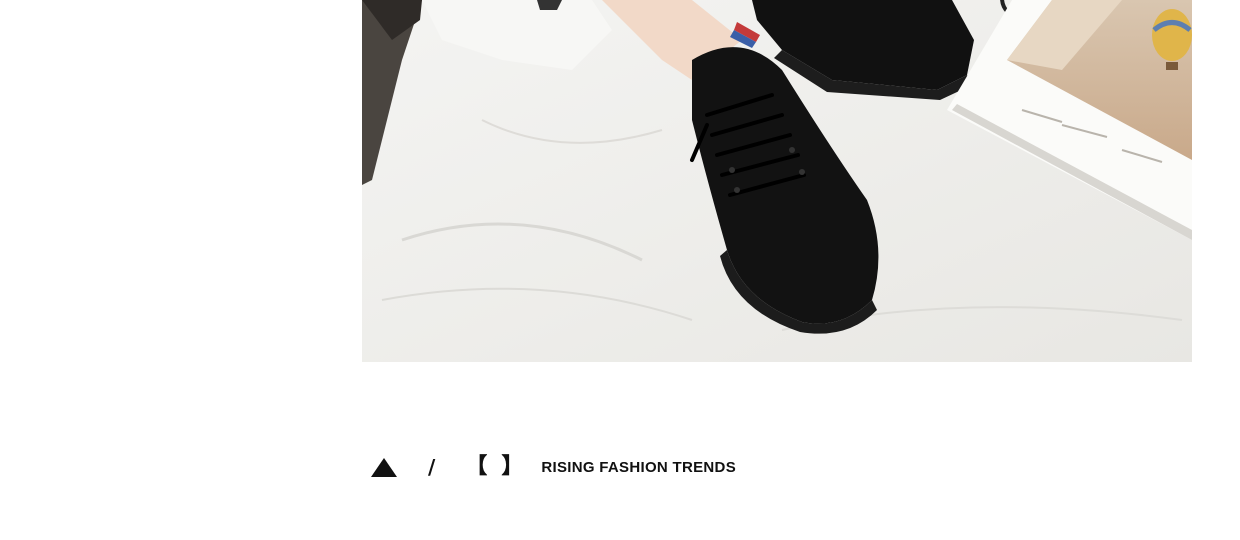 This screenshot has width=1240, height=540. I want to click on bracket-close: 】, so click(512, 466).